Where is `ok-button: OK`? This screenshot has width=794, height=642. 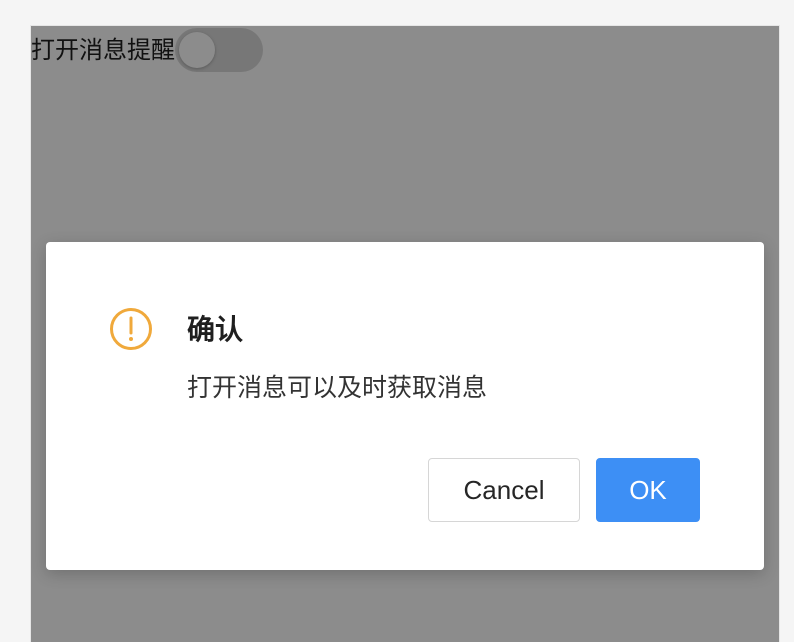 ok-button: OK is located at coordinates (648, 490).